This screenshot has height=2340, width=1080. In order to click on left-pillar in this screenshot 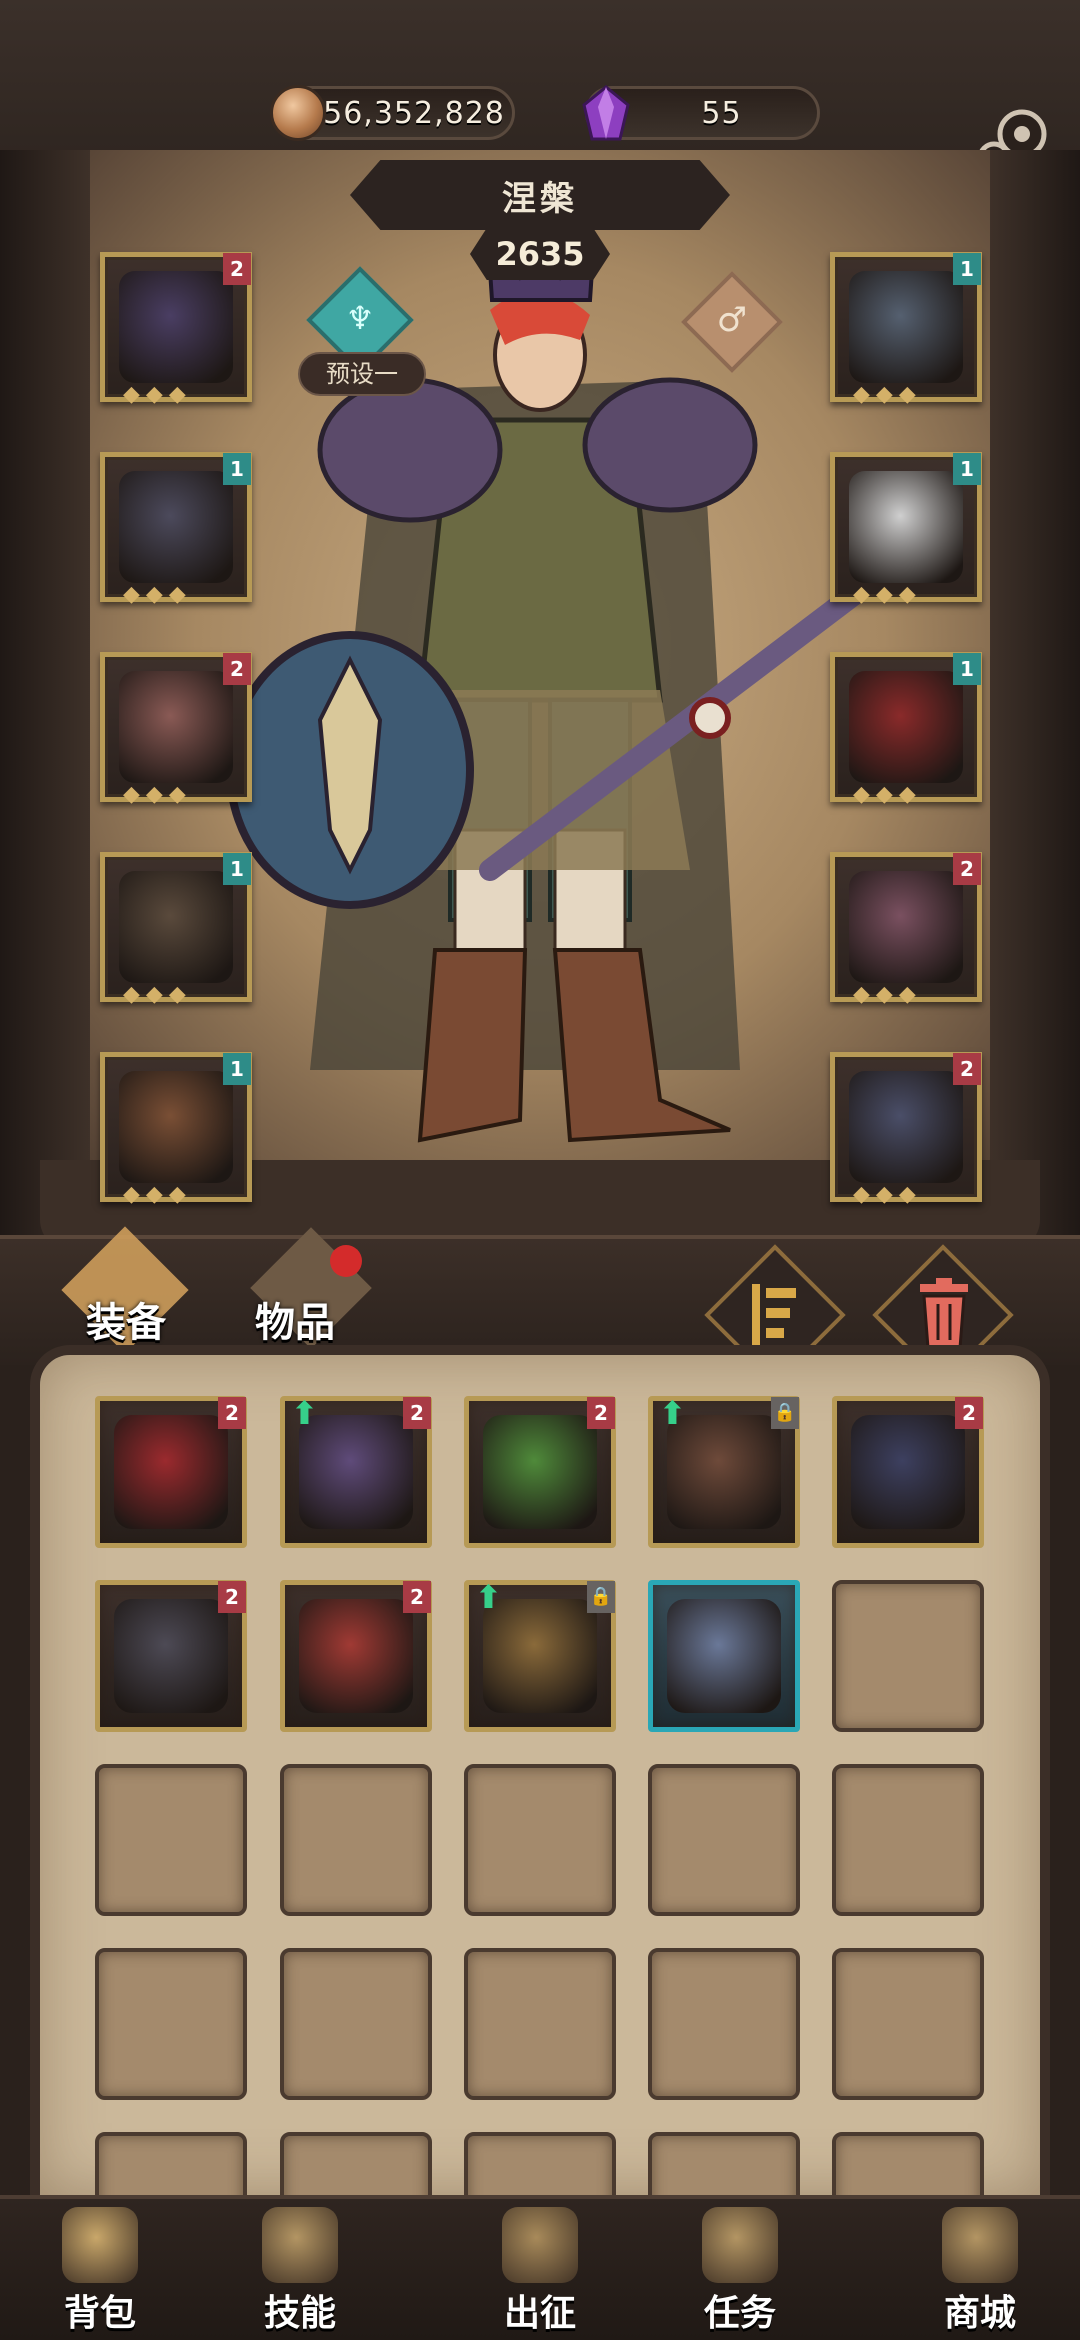, I will do `click(45, 700)`.